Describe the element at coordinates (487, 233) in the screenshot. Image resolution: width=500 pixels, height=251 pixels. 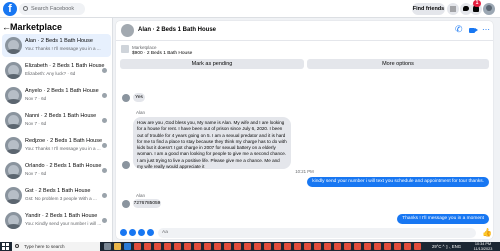
I see `like-icon: 👍` at that location.